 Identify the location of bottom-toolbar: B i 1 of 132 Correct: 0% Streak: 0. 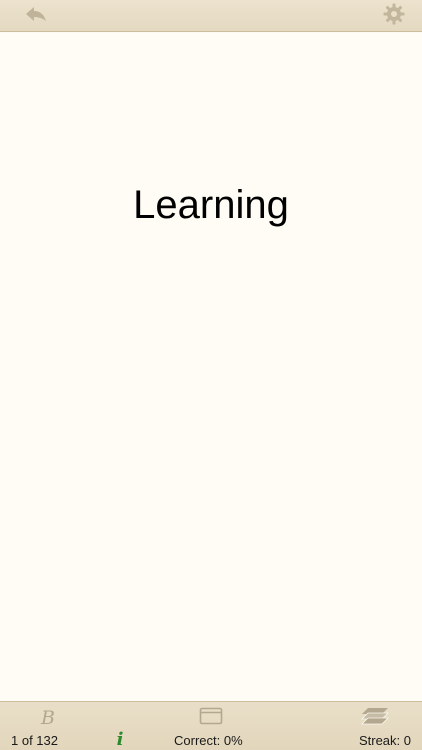
(211, 725).